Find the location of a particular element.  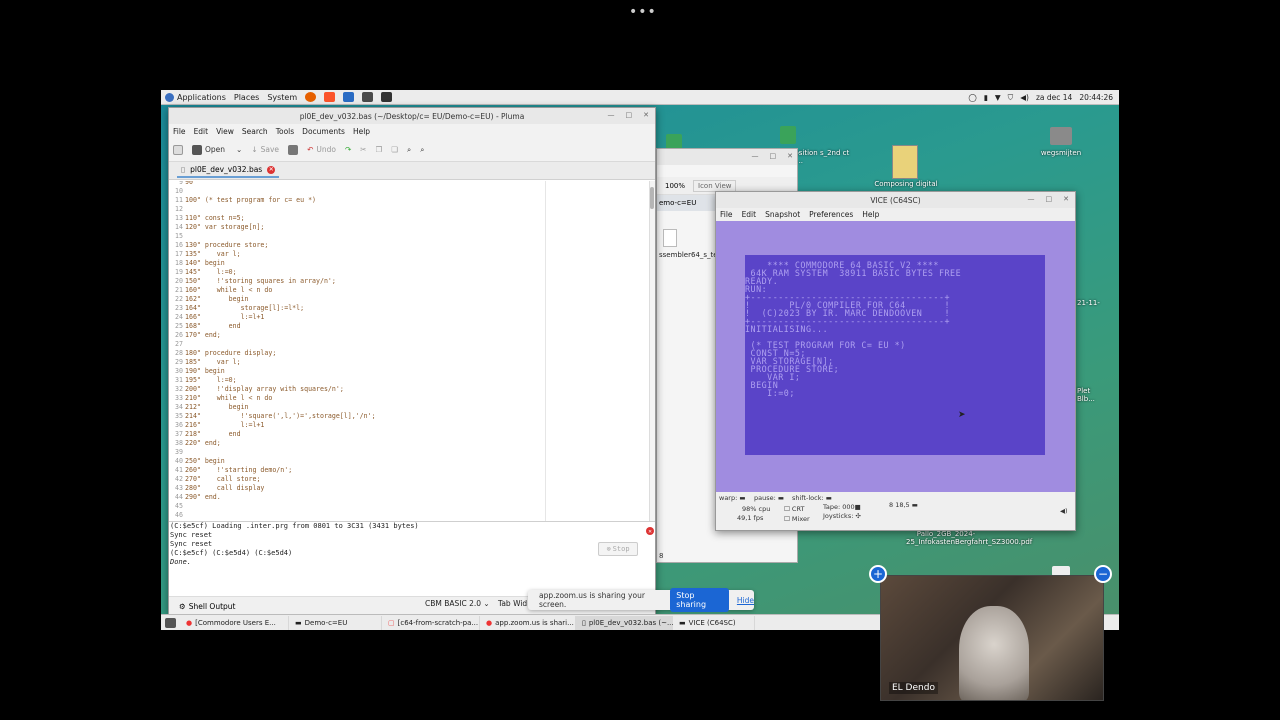

zoom-level: 100% is located at coordinates (675, 186).